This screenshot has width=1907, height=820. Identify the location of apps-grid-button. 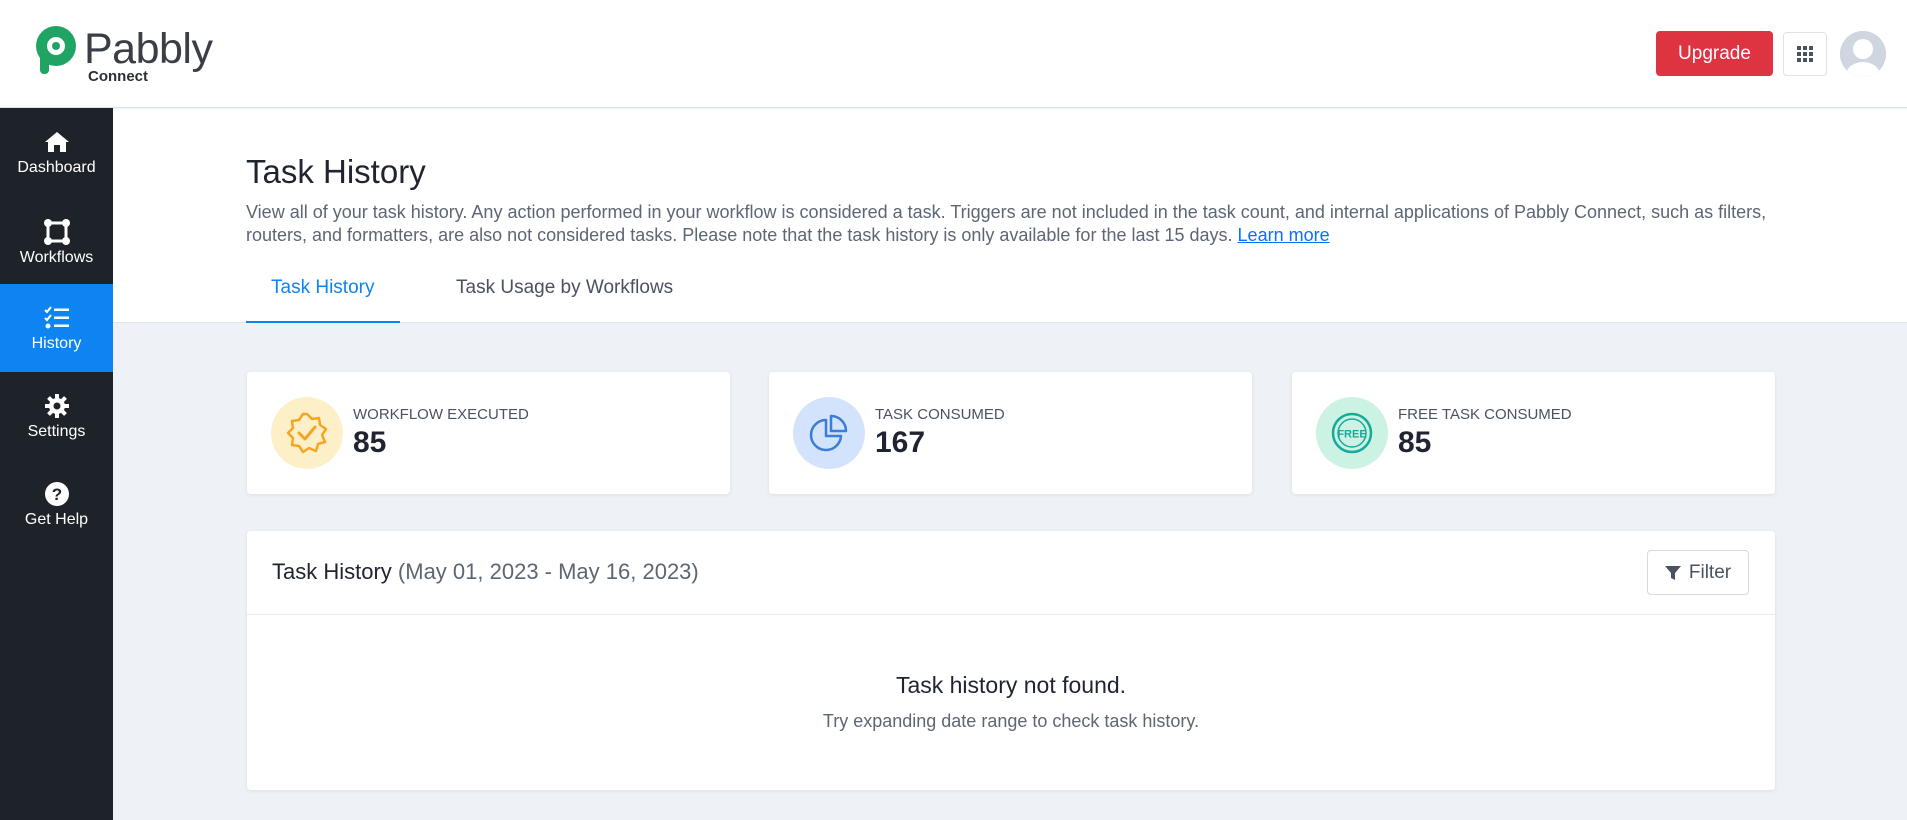
(1805, 54).